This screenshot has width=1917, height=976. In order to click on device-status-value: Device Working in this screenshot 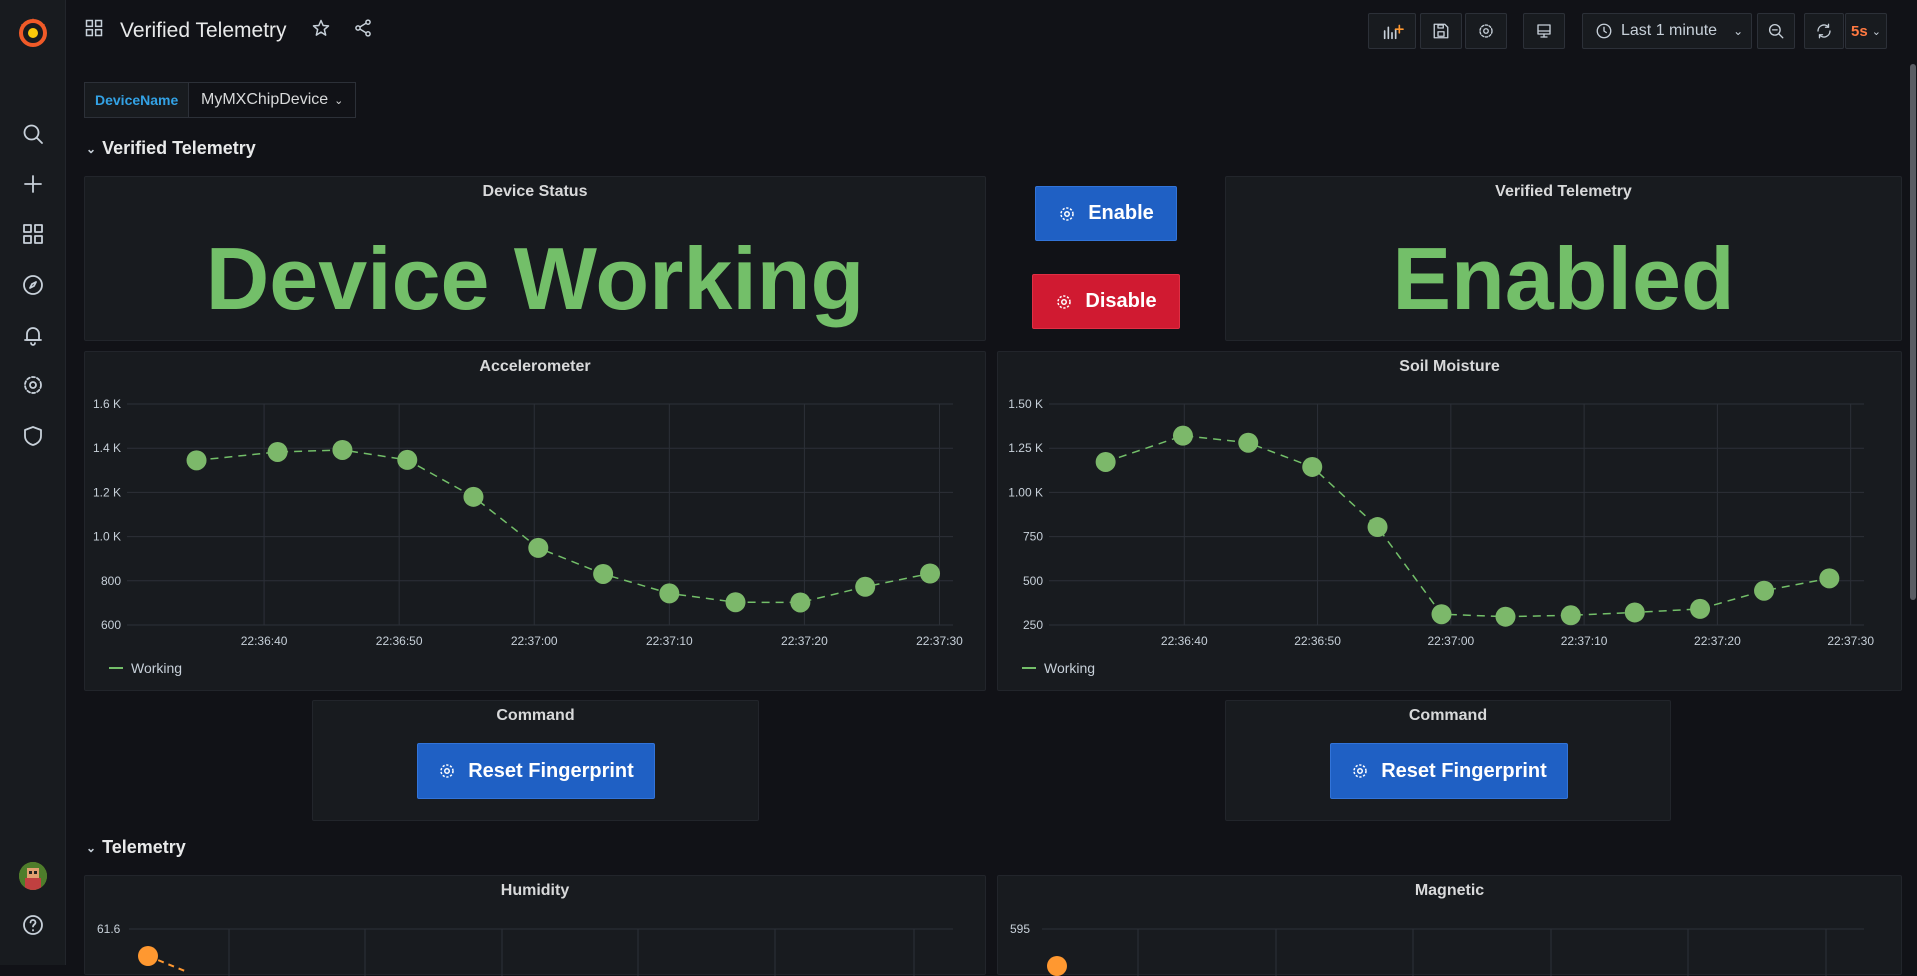, I will do `click(535, 278)`.